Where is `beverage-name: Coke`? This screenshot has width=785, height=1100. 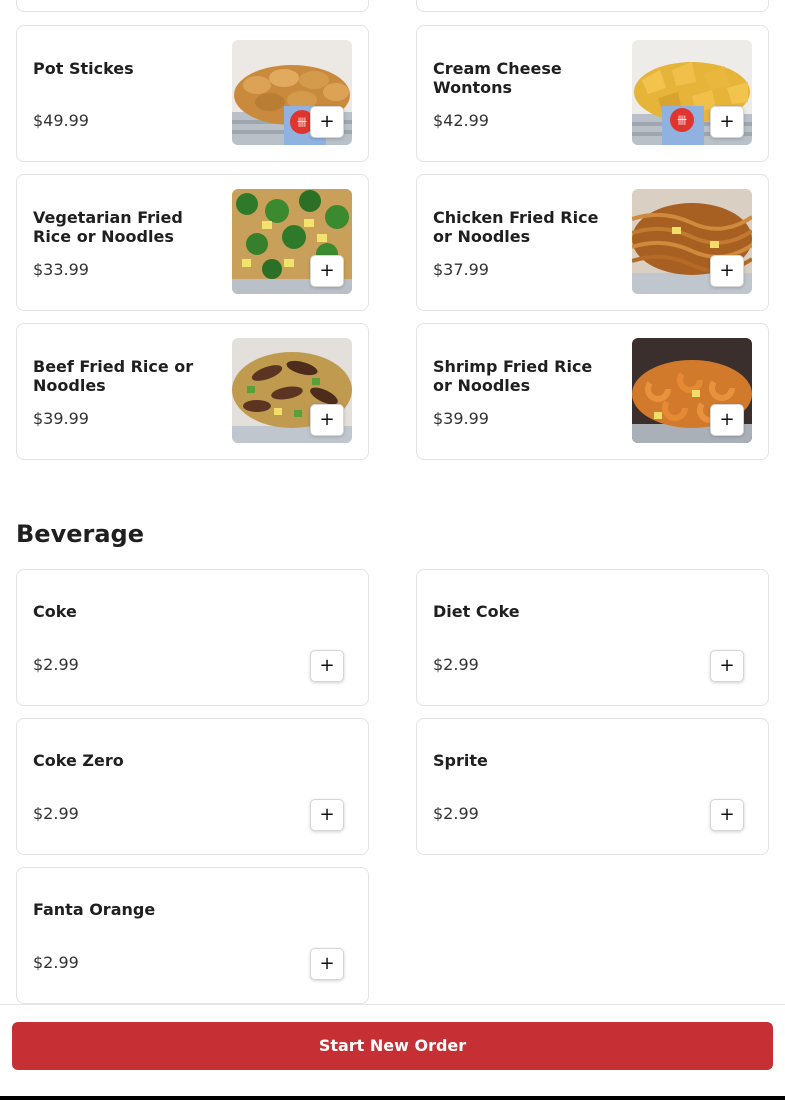 beverage-name: Coke is located at coordinates (55, 611).